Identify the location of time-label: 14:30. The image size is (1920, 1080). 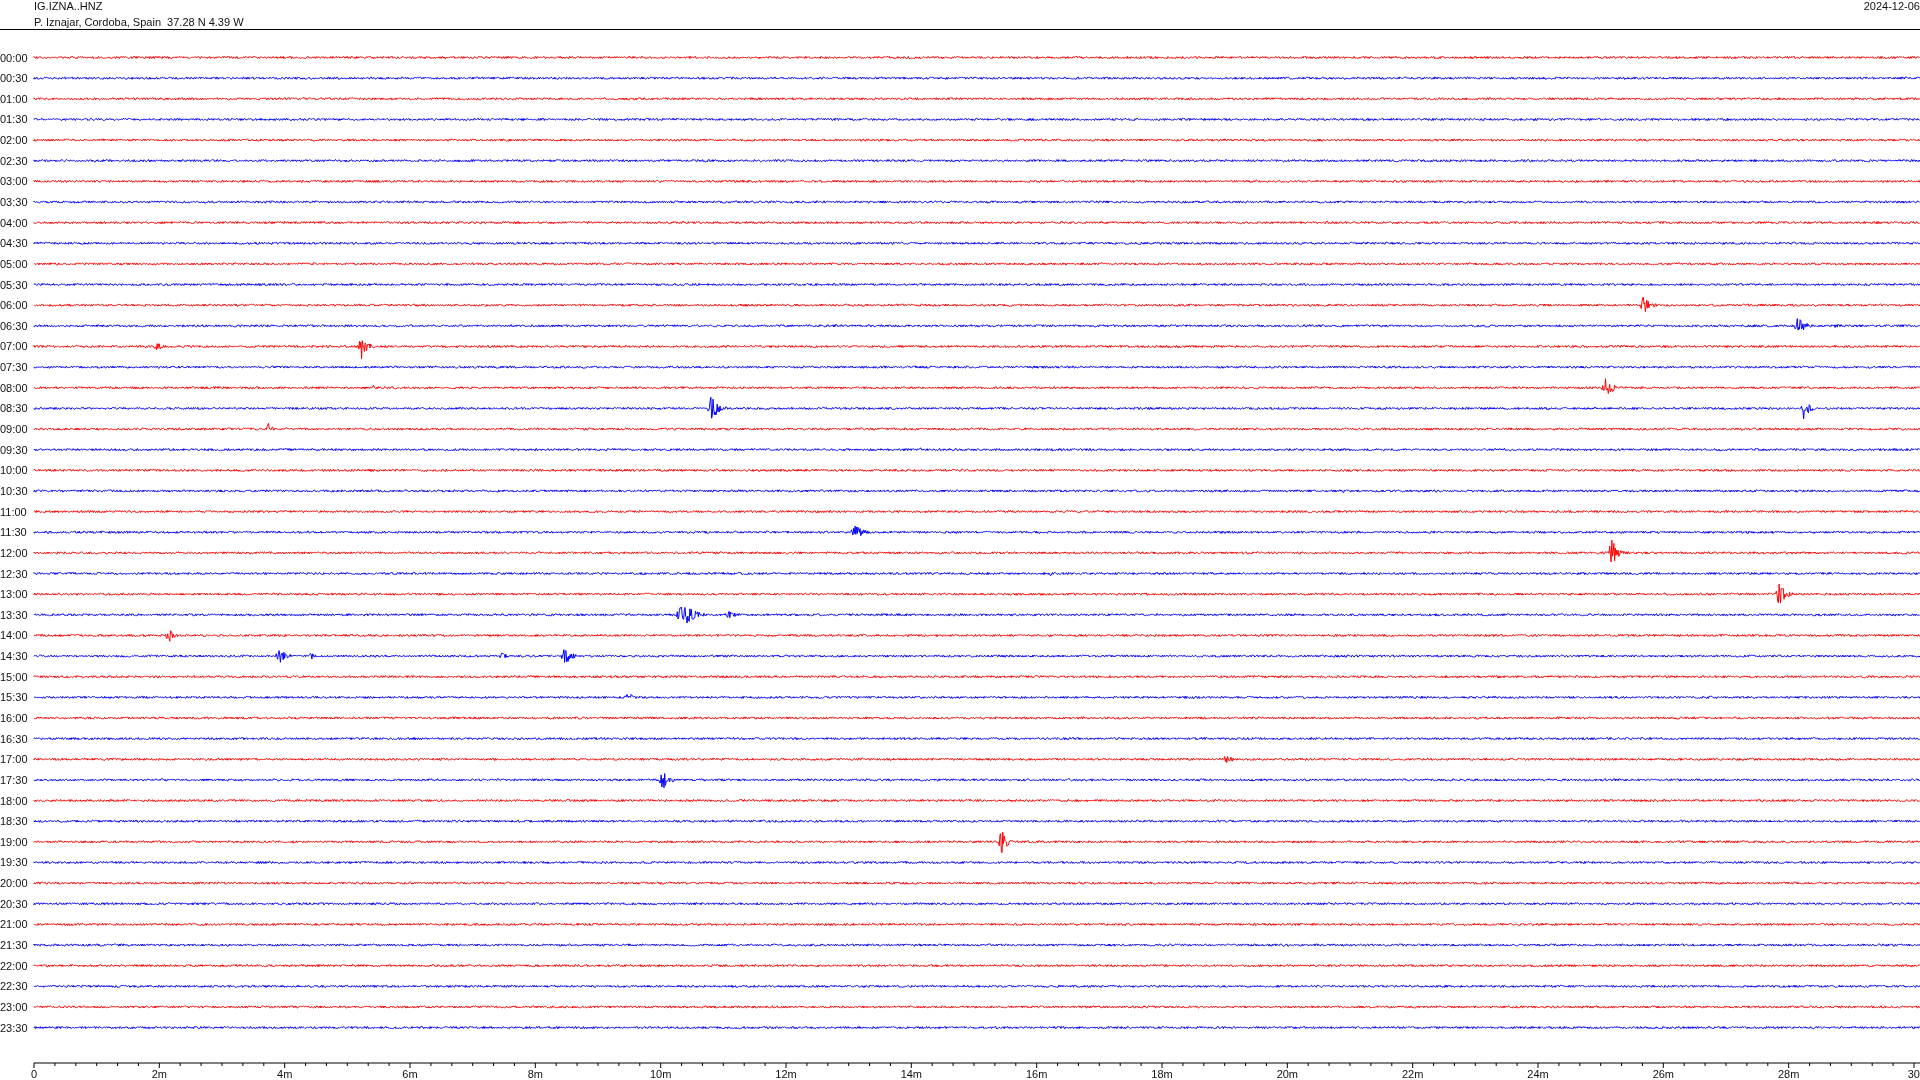
(14, 656).